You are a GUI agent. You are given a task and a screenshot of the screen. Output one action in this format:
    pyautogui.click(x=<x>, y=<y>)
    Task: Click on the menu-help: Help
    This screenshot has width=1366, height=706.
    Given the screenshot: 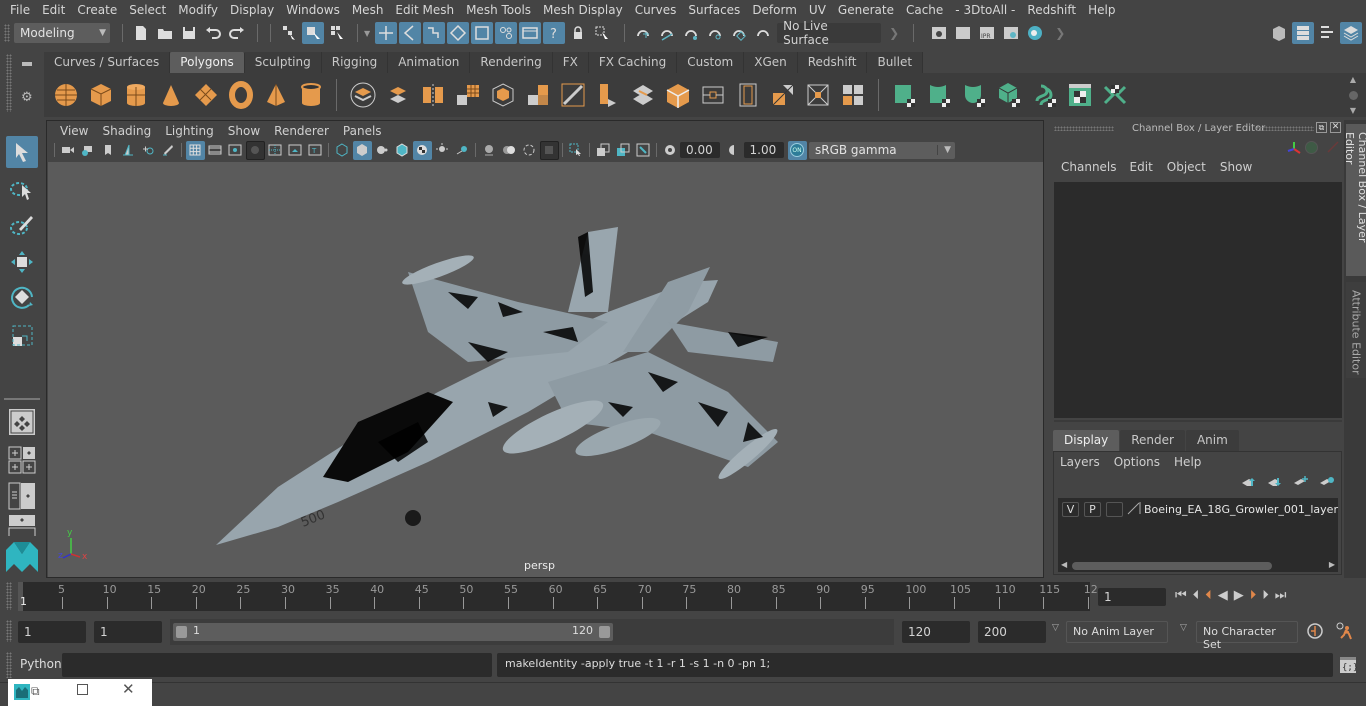 What is the action you would take?
    pyautogui.click(x=1101, y=10)
    